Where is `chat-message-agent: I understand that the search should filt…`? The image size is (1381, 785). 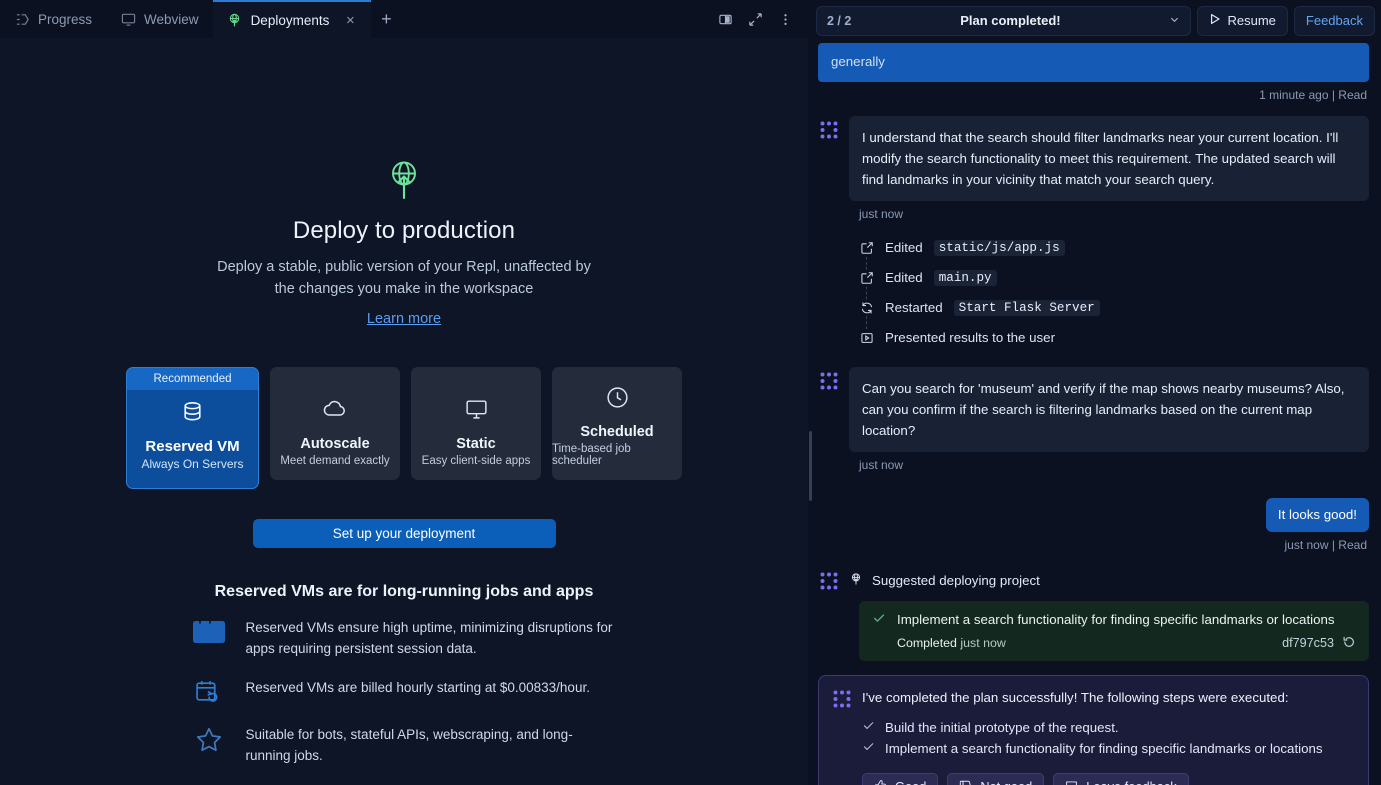 chat-message-agent: I understand that the search should filt… is located at coordinates (1093, 158).